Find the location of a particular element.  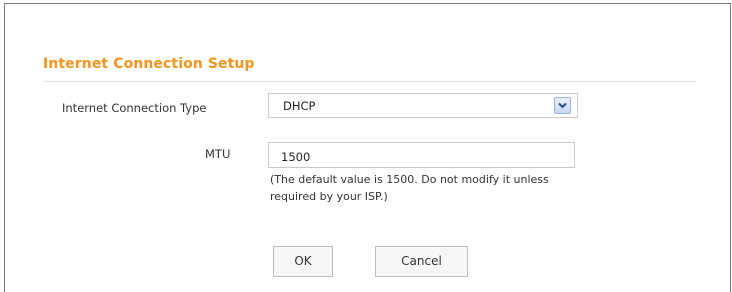

chevron-down-icon is located at coordinates (562, 105).